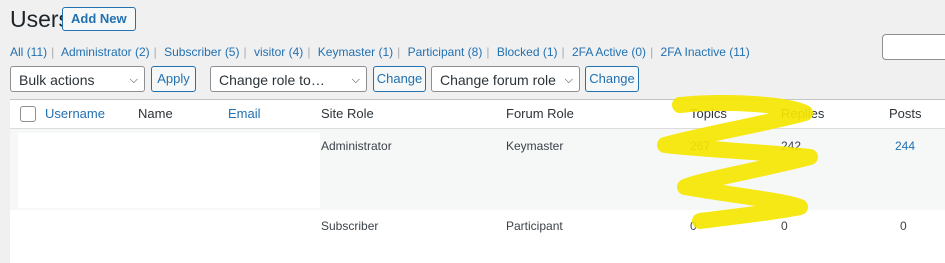  Describe the element at coordinates (905, 146) in the screenshot. I see `posts-link: 244` at that location.